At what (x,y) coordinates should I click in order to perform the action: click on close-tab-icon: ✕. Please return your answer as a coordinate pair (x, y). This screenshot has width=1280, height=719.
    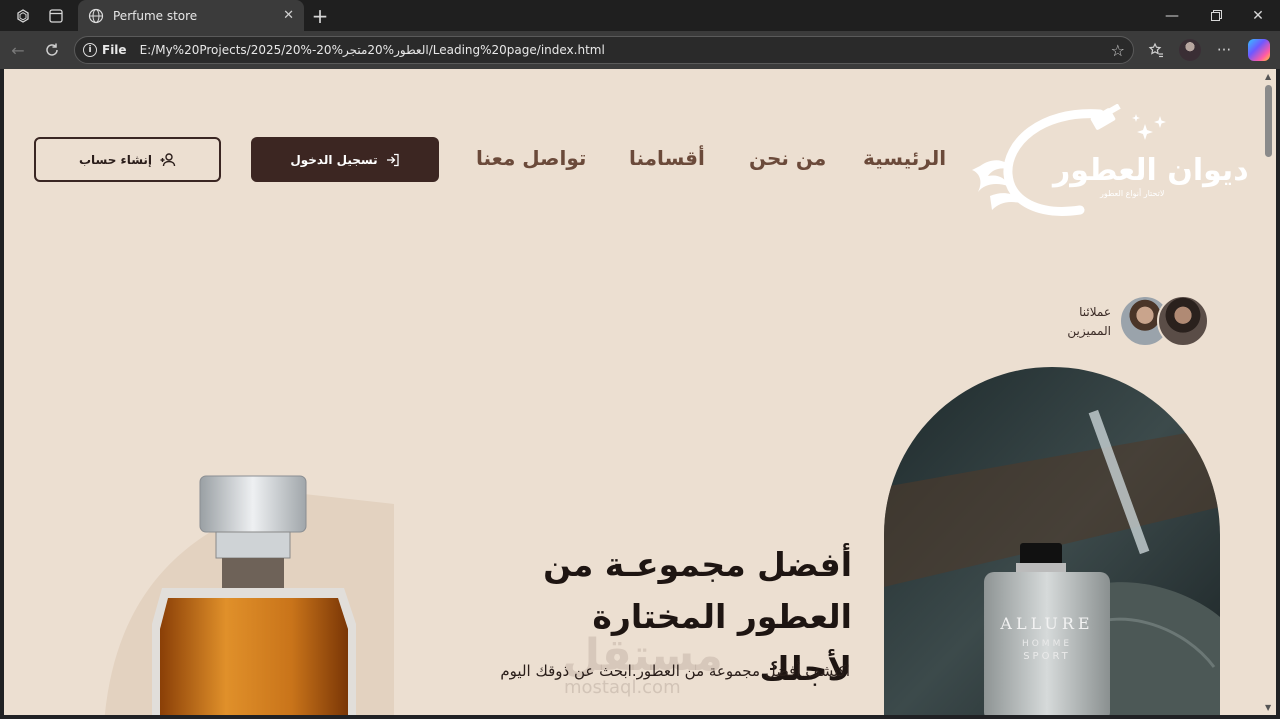
    Looking at the image, I should click on (288, 15).